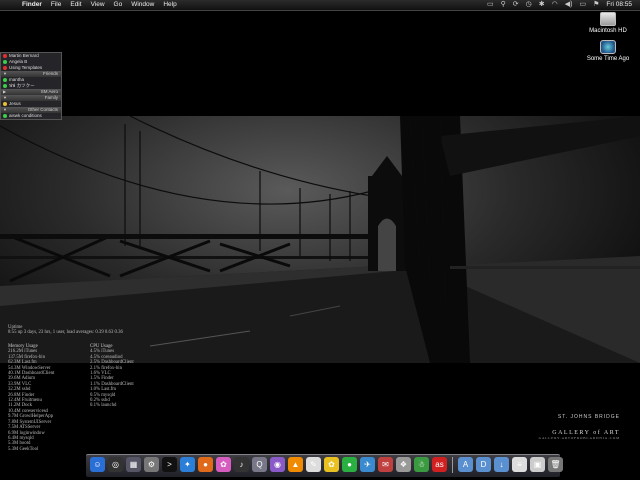  I want to click on memory-row: 9.7M GrowlHelperApp, so click(31, 417).